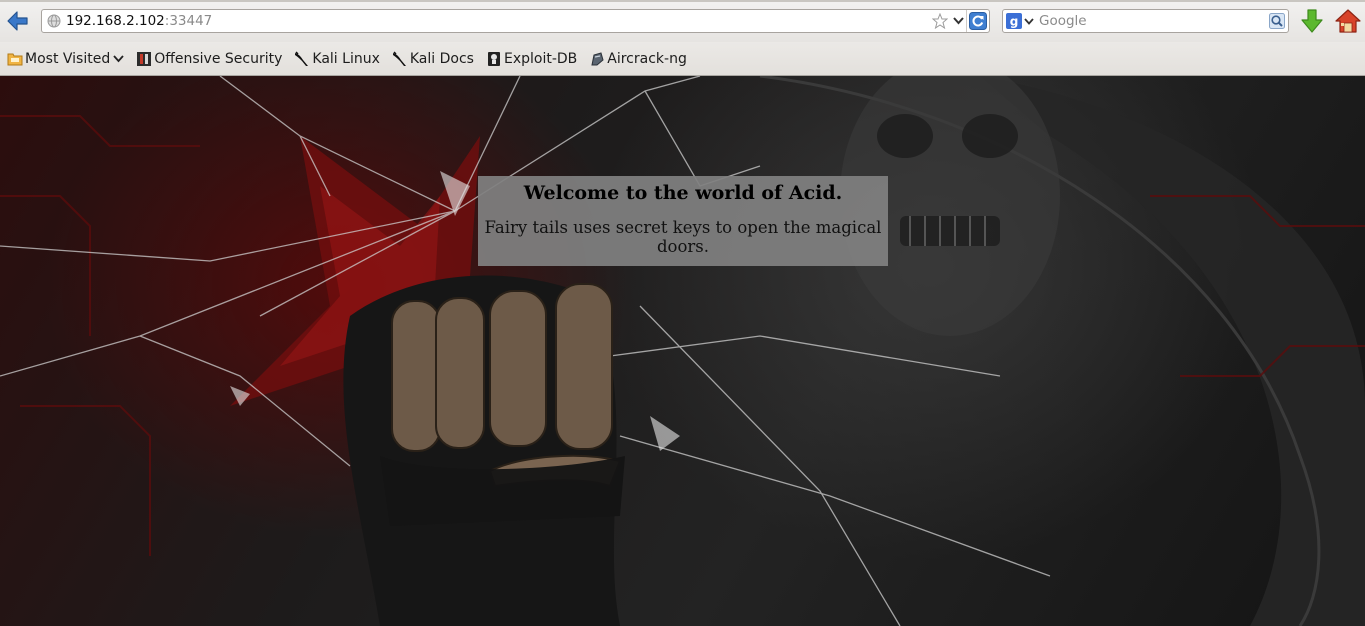  What do you see at coordinates (647, 58) in the screenshot?
I see `bookmark-label: Aircrack-ng` at bounding box center [647, 58].